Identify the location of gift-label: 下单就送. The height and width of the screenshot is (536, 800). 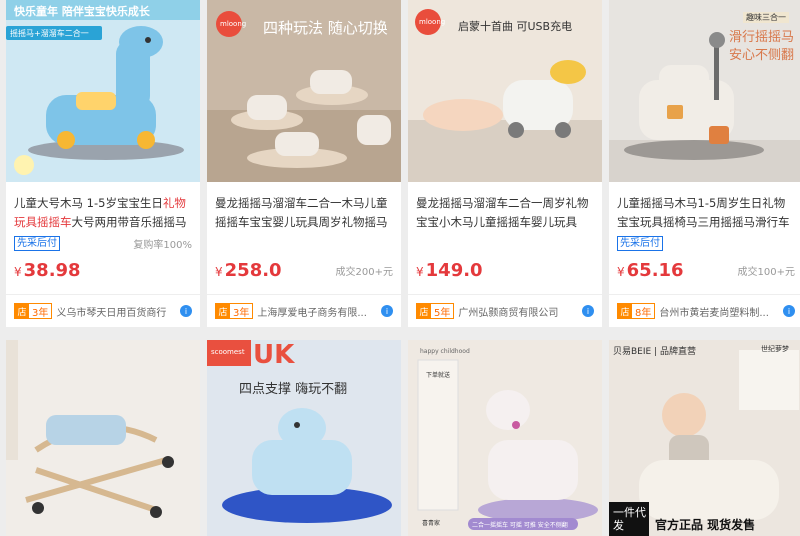
(438, 375).